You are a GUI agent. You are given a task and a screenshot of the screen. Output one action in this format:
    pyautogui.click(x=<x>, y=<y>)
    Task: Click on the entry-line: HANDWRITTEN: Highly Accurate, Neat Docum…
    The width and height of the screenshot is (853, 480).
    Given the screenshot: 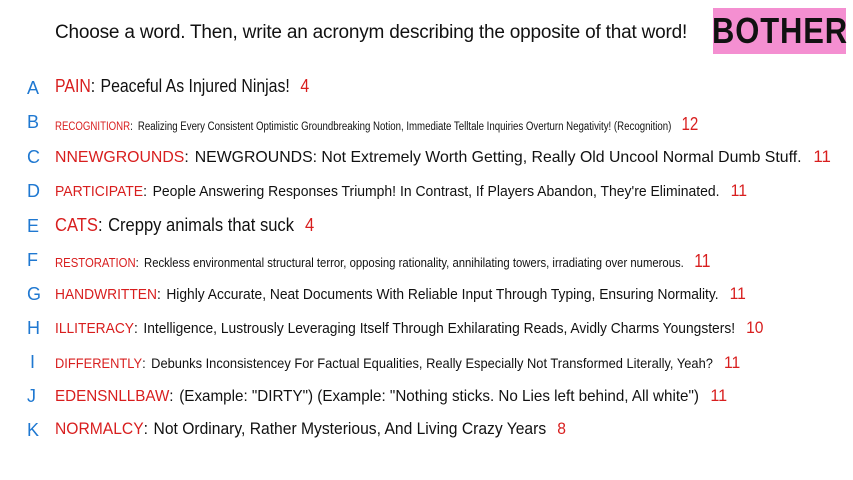 What is the action you would take?
    pyautogui.click(x=400, y=294)
    